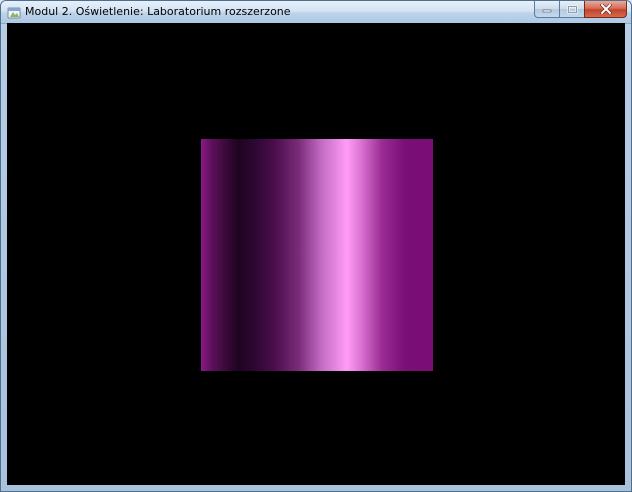 The height and width of the screenshot is (492, 632). I want to click on app-window-icon, so click(14, 12).